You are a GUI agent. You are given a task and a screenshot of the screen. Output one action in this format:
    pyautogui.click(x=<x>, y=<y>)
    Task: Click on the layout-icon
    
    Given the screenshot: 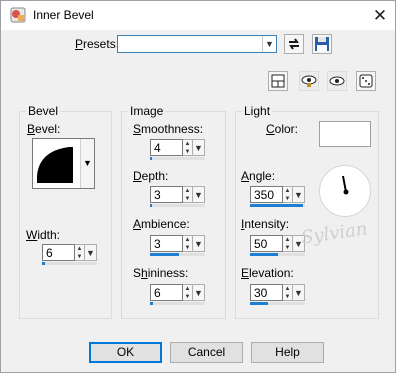 What is the action you would take?
    pyautogui.click(x=278, y=81)
    